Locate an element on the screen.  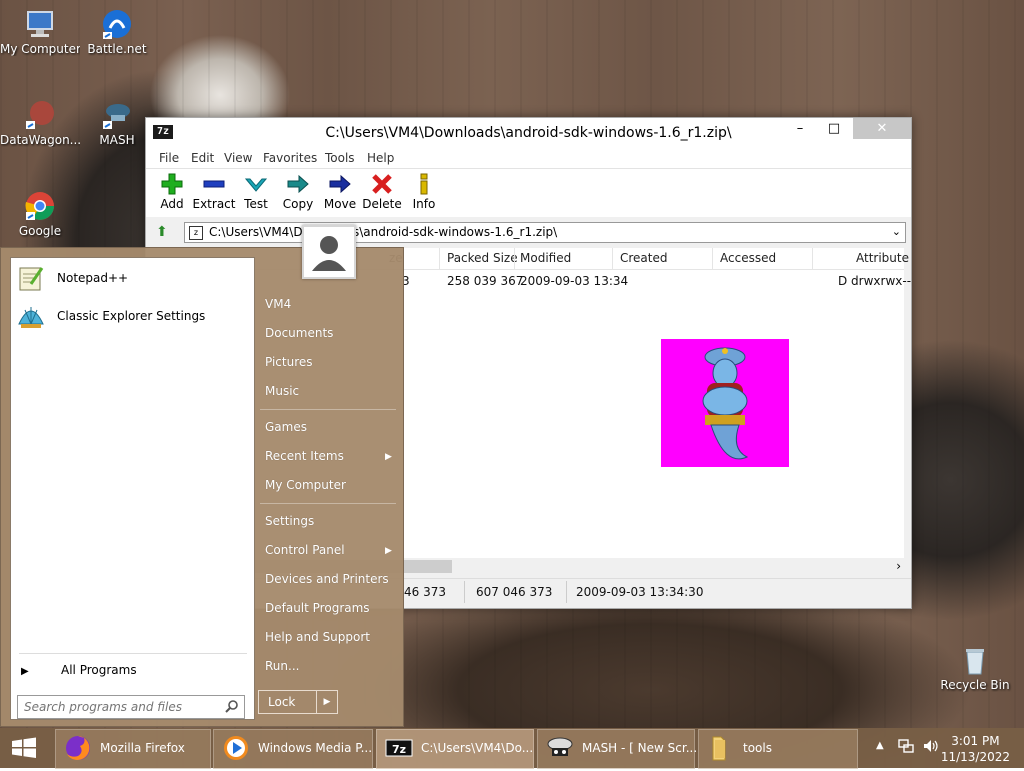
desktop-icon-battle-net: Battle.net is located at coordinates (117, 29).